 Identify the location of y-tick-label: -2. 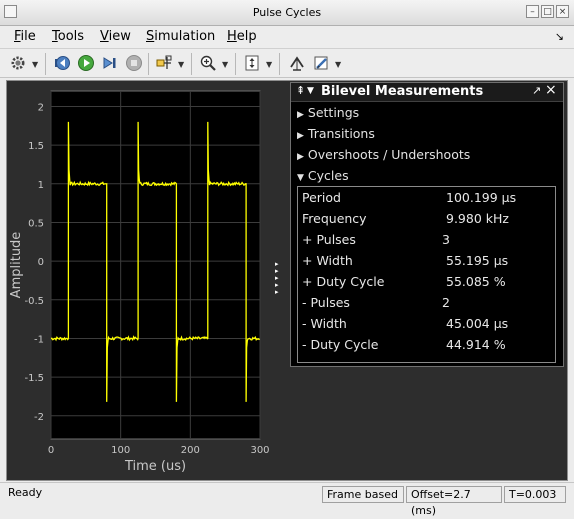
(39, 417).